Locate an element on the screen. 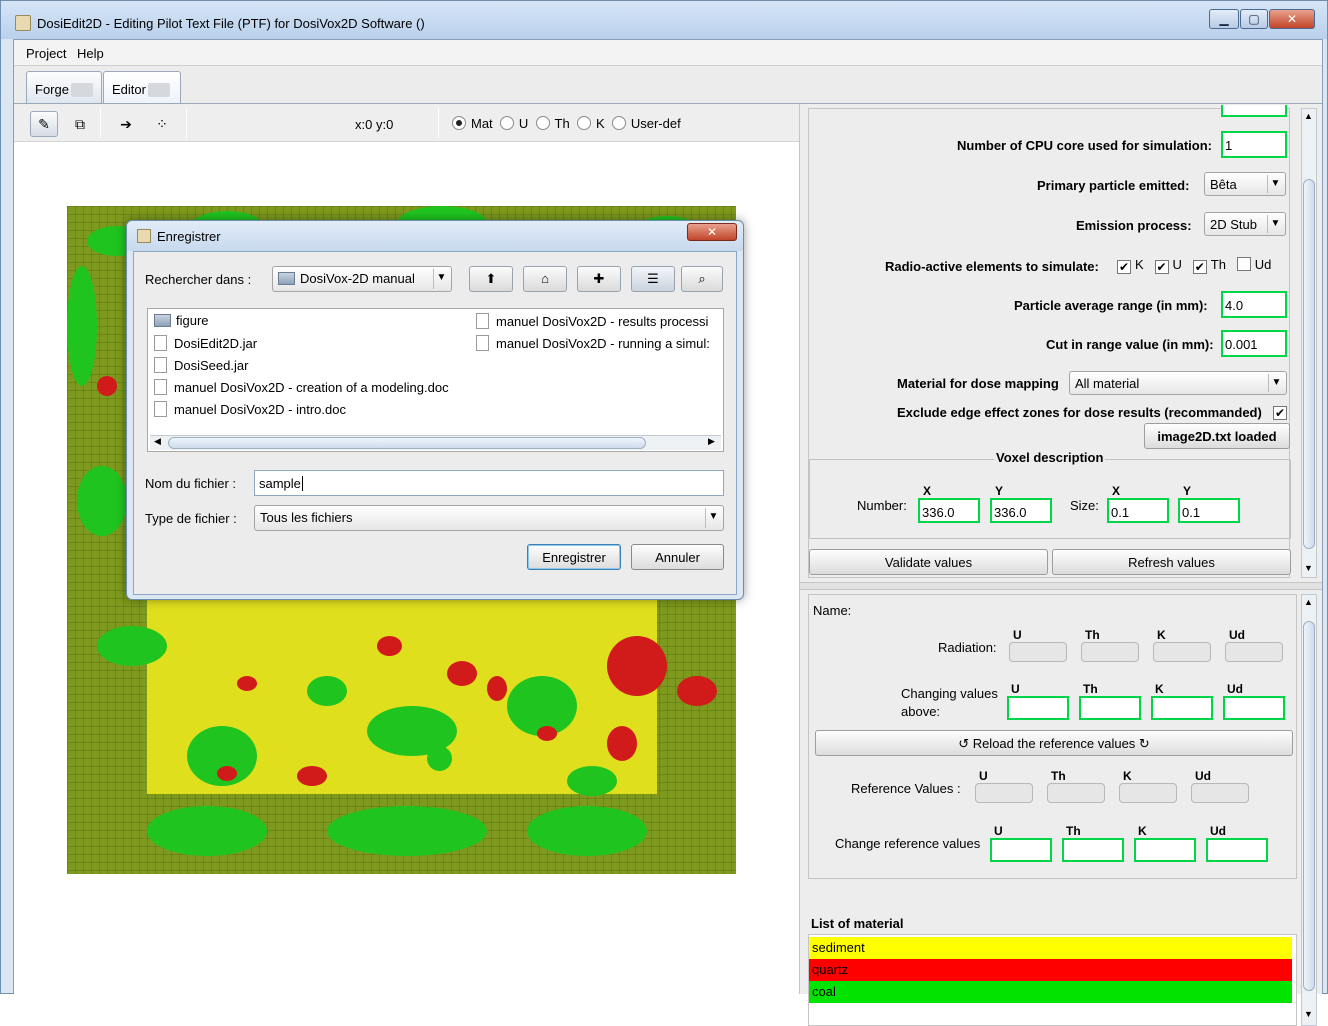 Image resolution: width=1328 pixels, height=1026 pixels. import-button: ➔ is located at coordinates (126, 124).